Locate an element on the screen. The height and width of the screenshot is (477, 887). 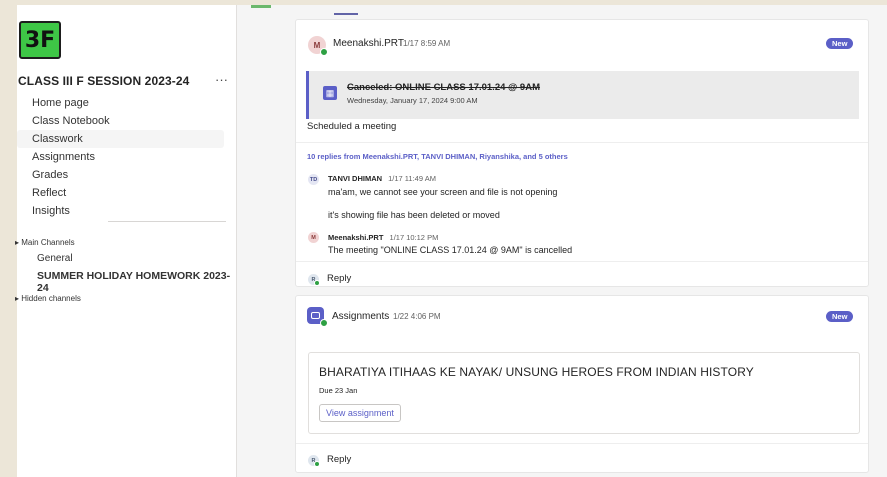
reply-author: TANVI DHIMAN 1/17 11:49 AM is located at coordinates (382, 178).